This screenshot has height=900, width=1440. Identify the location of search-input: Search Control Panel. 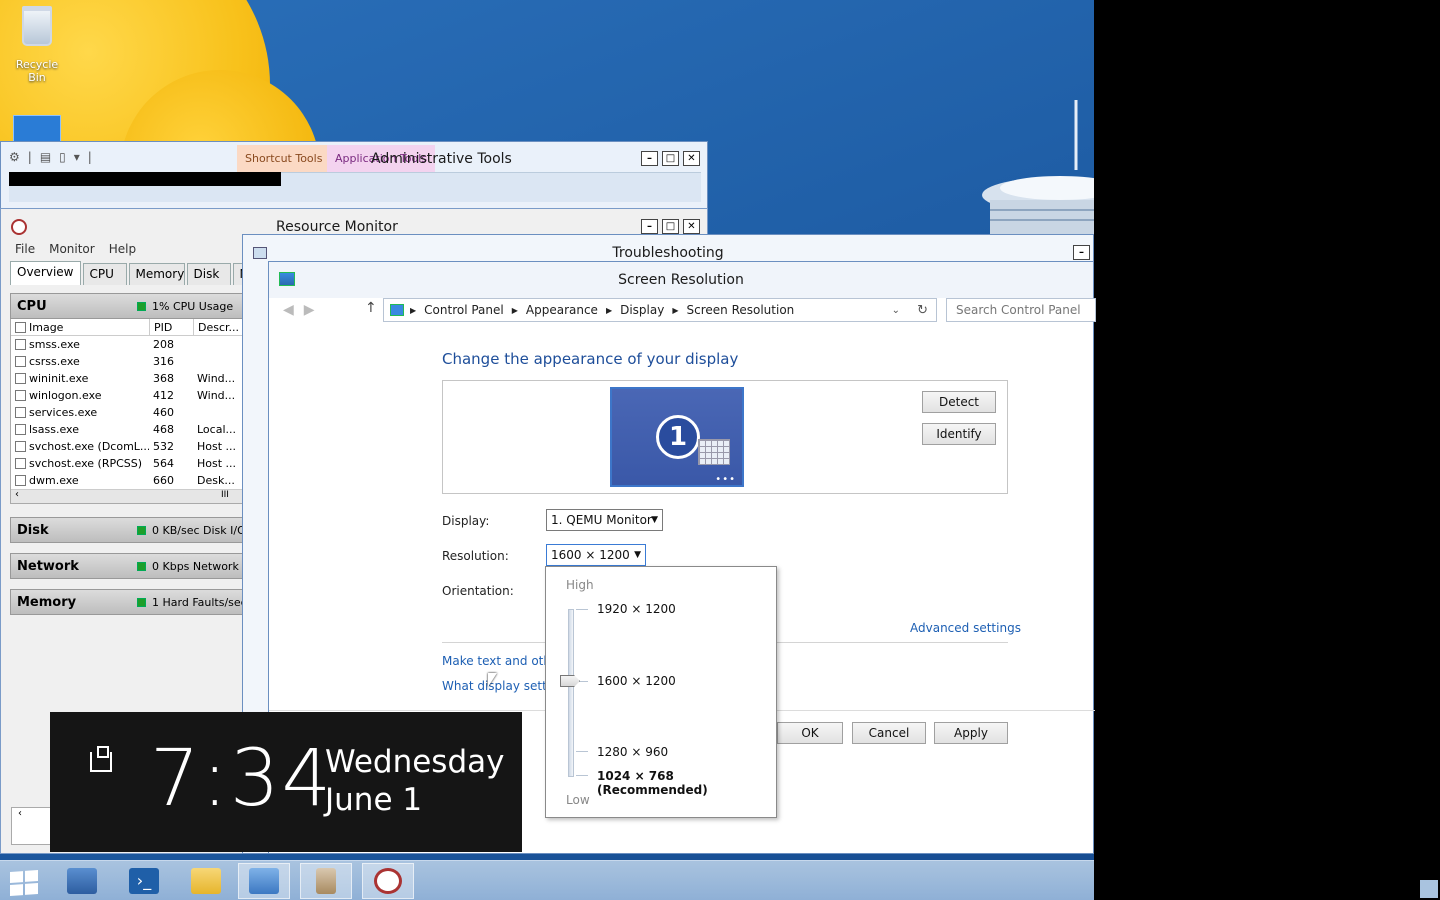
(1021, 310).